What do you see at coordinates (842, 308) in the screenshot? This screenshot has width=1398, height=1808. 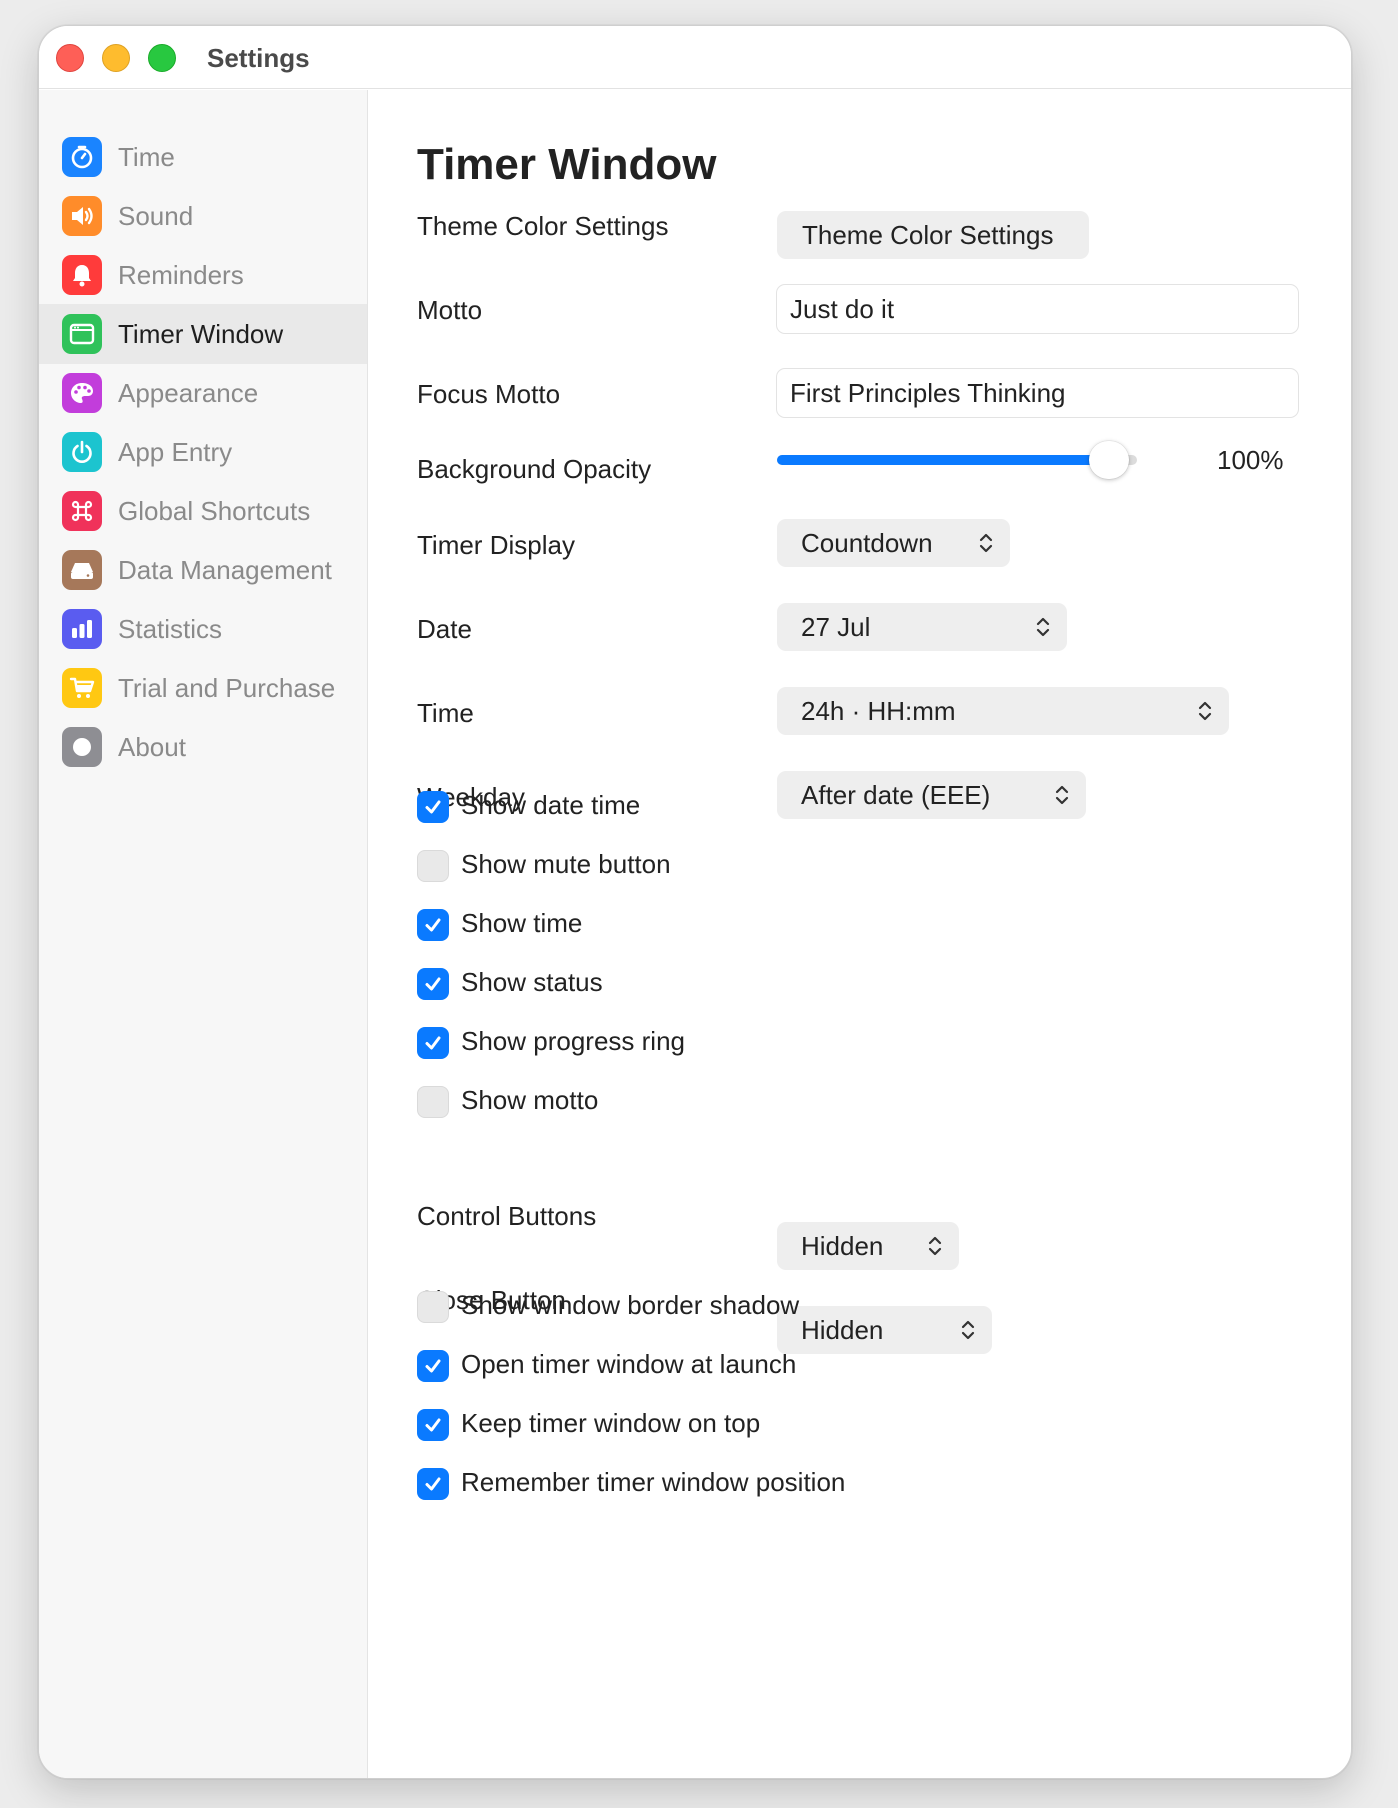 I see `motto-field-value: Just do it` at bounding box center [842, 308].